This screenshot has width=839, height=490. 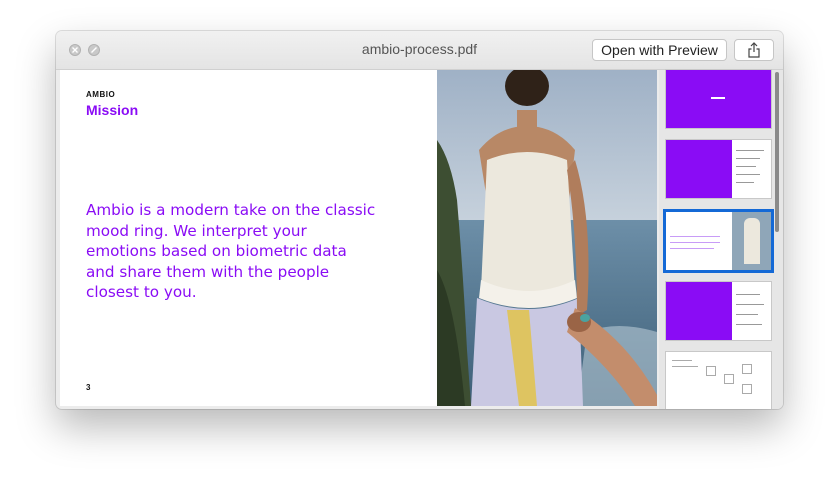 I want to click on sidebar-scrollbar, so click(x=777, y=152).